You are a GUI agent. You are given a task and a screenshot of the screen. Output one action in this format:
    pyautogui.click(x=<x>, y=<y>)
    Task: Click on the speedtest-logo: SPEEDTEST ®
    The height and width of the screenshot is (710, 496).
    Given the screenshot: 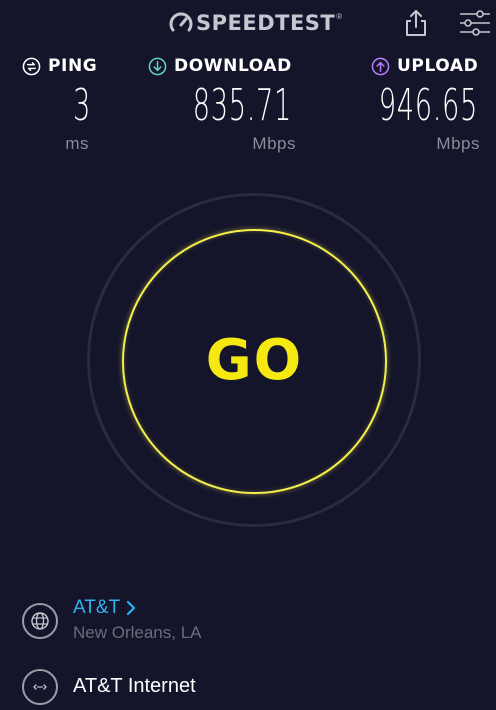 What is the action you would take?
    pyautogui.click(x=255, y=23)
    